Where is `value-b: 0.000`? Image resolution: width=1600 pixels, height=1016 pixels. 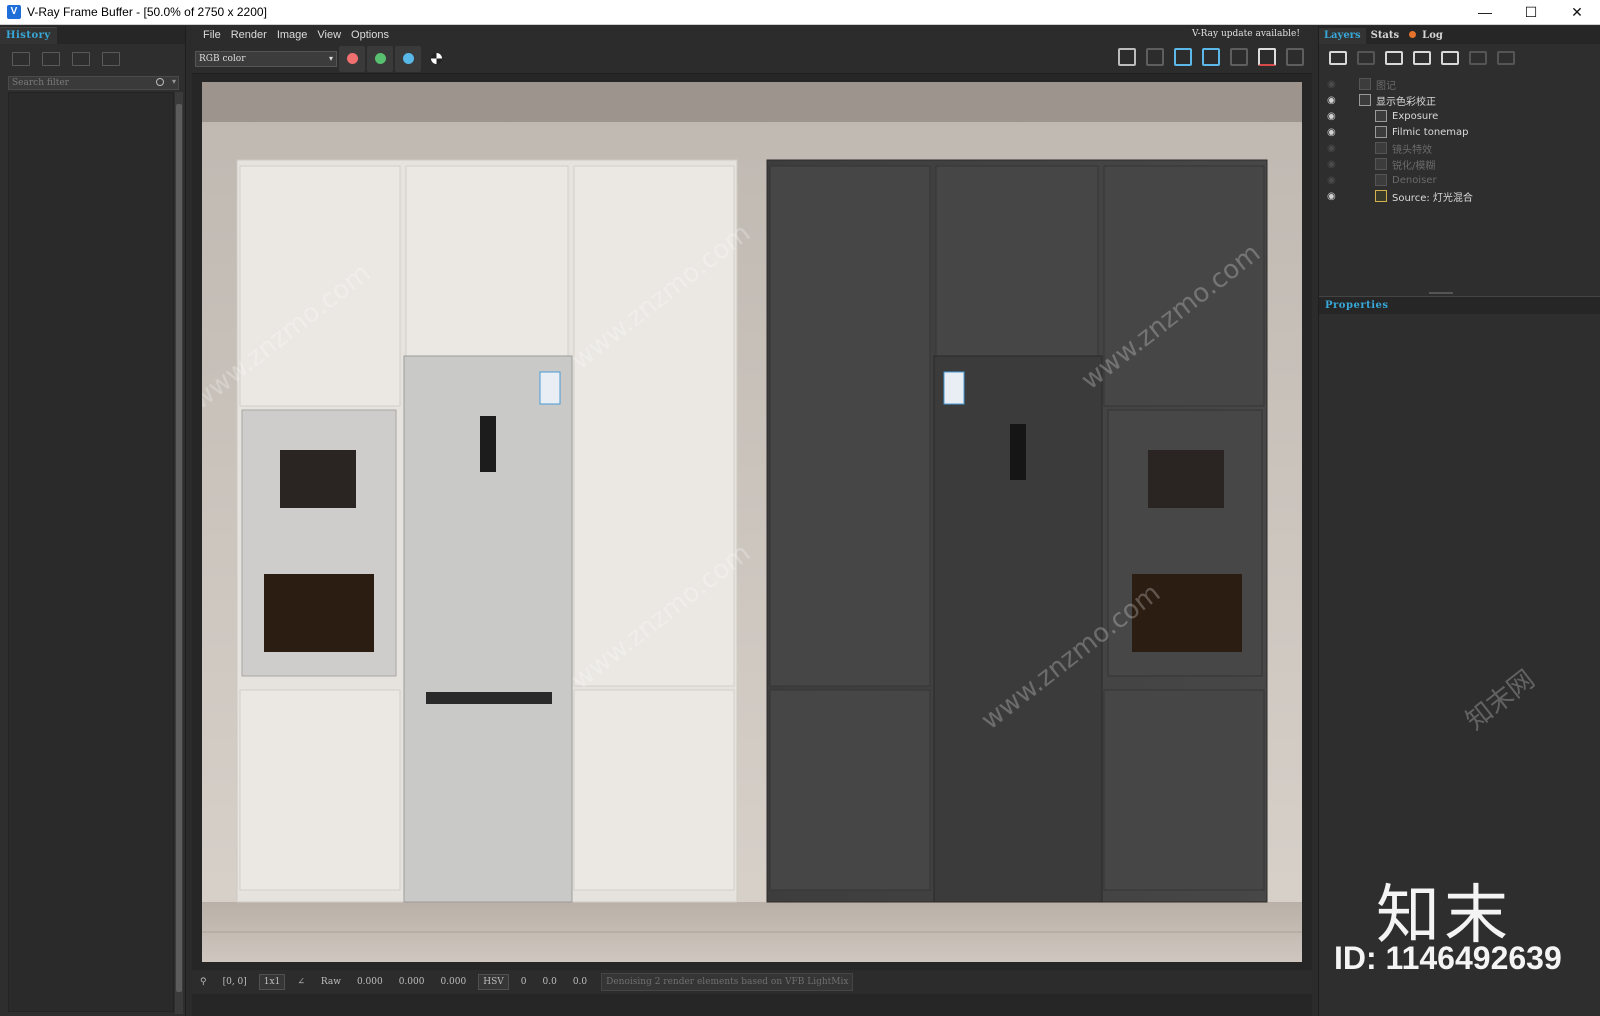 value-b: 0.000 is located at coordinates (453, 982).